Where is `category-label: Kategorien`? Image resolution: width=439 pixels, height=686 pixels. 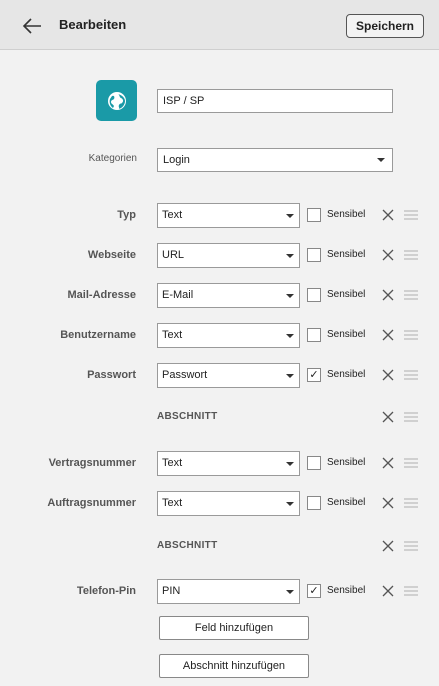
category-label: Kategorien is located at coordinates (112, 158).